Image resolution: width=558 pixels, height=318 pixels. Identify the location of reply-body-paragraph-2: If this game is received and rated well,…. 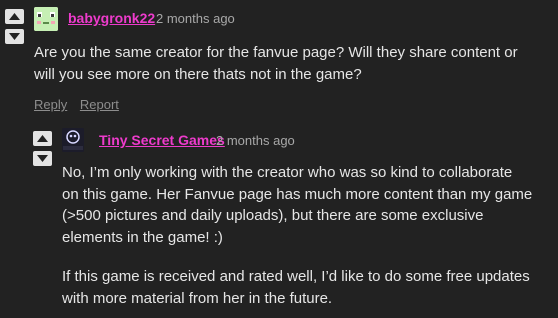
(309, 287).